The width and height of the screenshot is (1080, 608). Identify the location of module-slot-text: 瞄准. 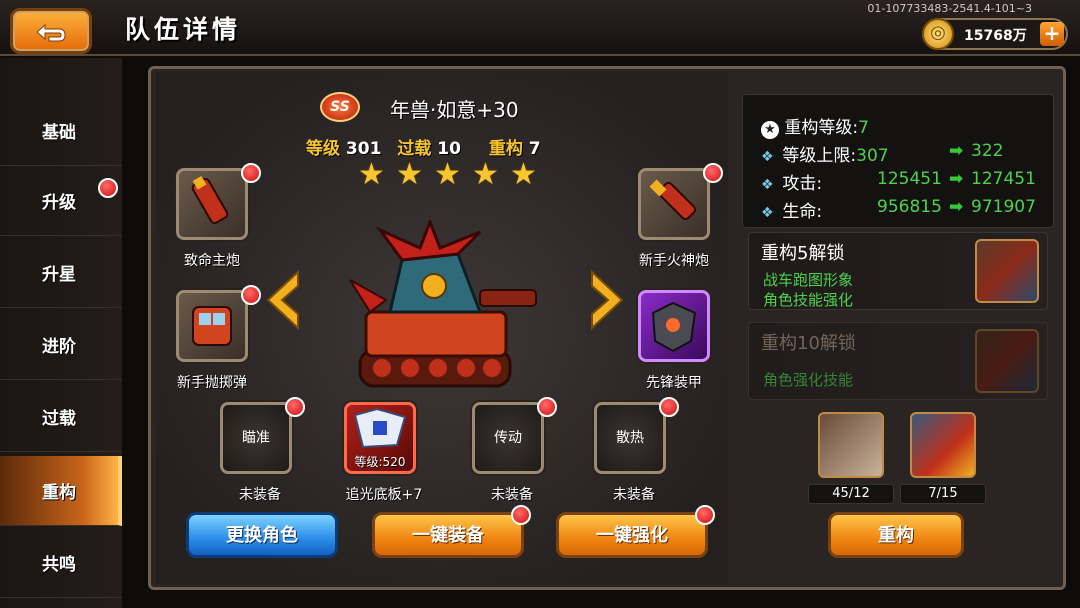
(256, 438).